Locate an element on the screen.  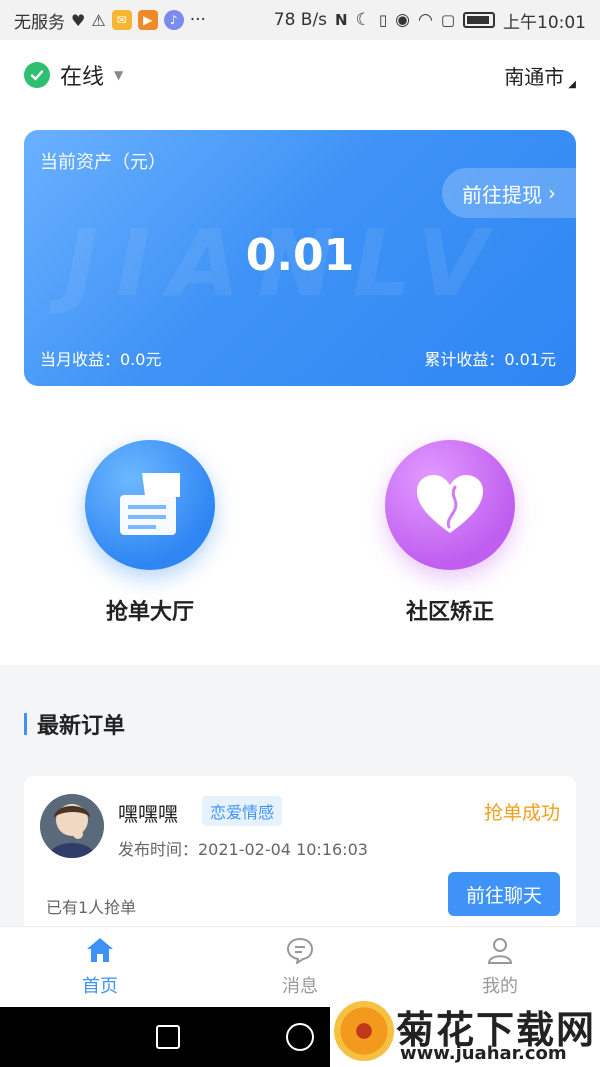
online-label: 在线 is located at coordinates (82, 77).